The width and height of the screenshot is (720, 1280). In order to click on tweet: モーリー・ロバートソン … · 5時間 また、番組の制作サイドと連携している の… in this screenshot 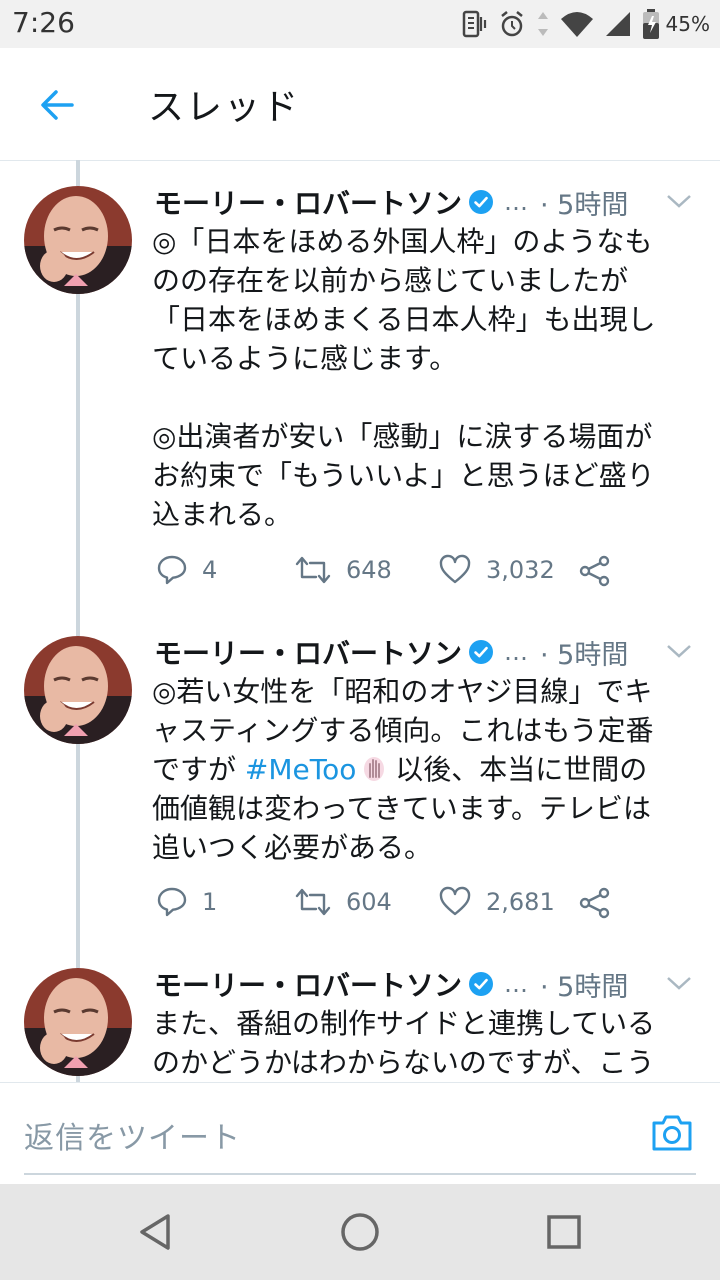, I will do `click(360, 1012)`.